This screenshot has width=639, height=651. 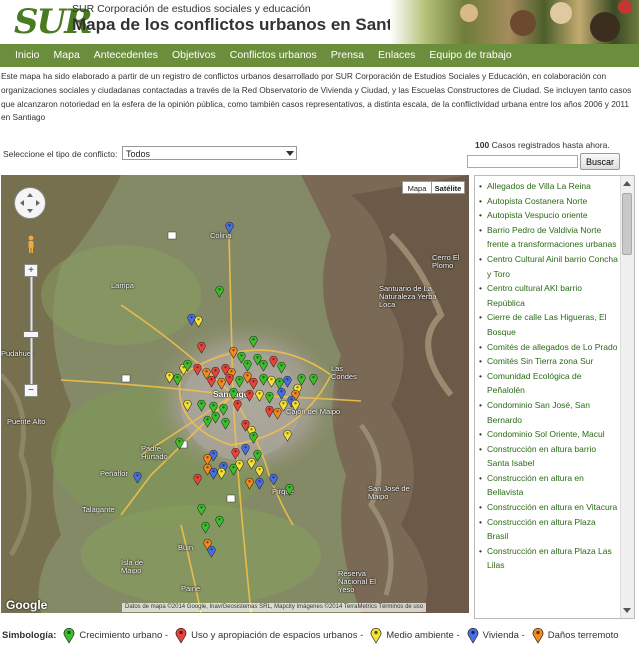 What do you see at coordinates (31, 390) in the screenshot?
I see `zoom-out-button: −` at bounding box center [31, 390].